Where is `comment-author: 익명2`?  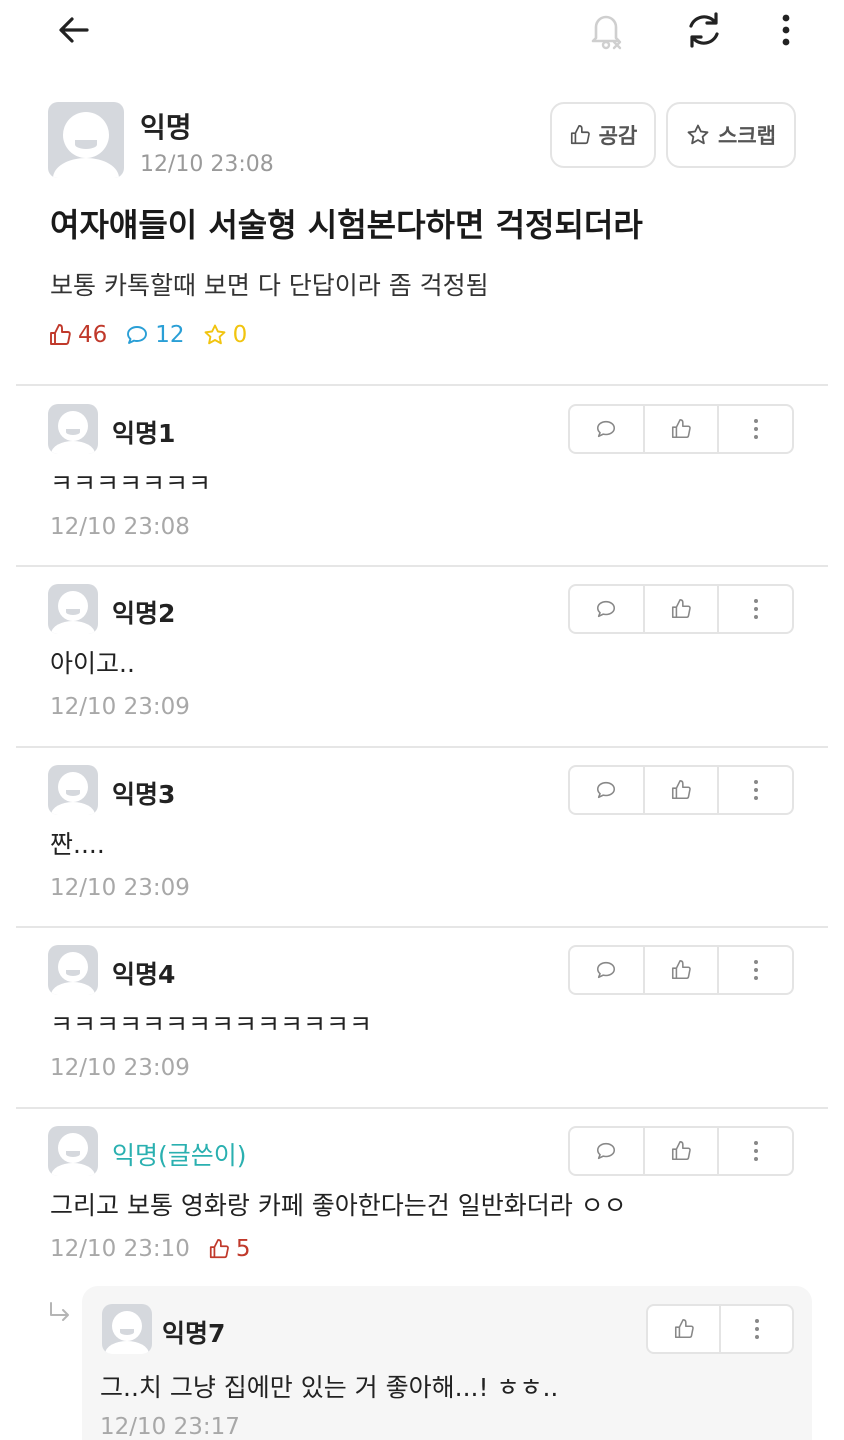
comment-author: 익명2 is located at coordinates (144, 613).